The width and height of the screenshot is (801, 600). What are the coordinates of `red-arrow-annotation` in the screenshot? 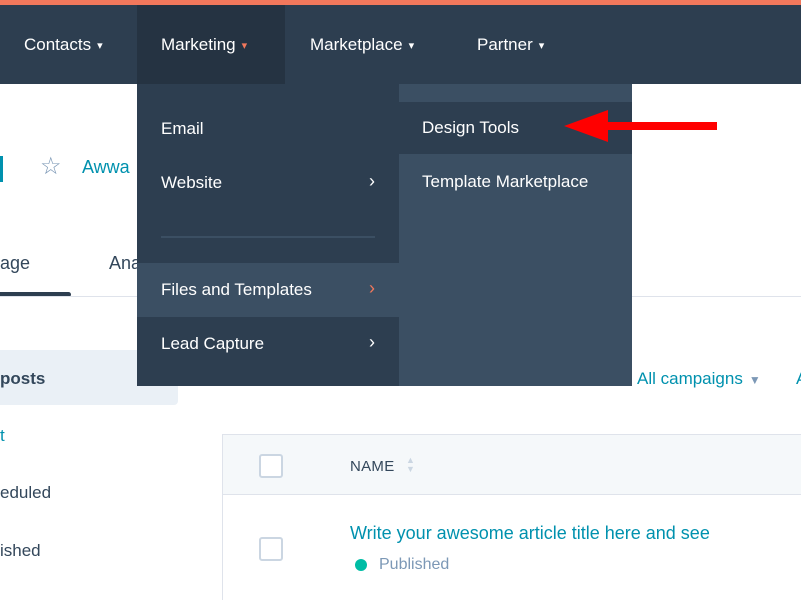 It's located at (640, 126).